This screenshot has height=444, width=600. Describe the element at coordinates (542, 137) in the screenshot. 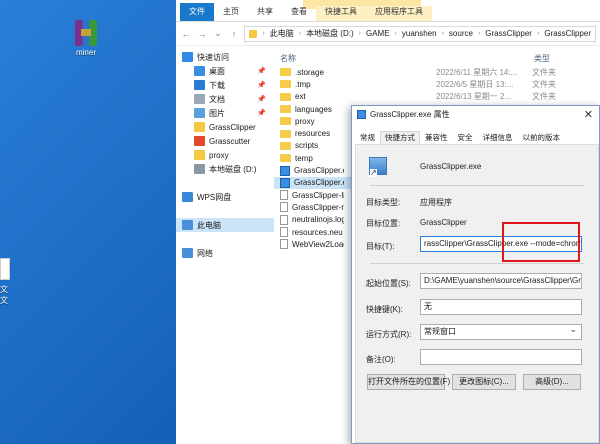

I see `tab-previous-versions: 以前的版本` at that location.